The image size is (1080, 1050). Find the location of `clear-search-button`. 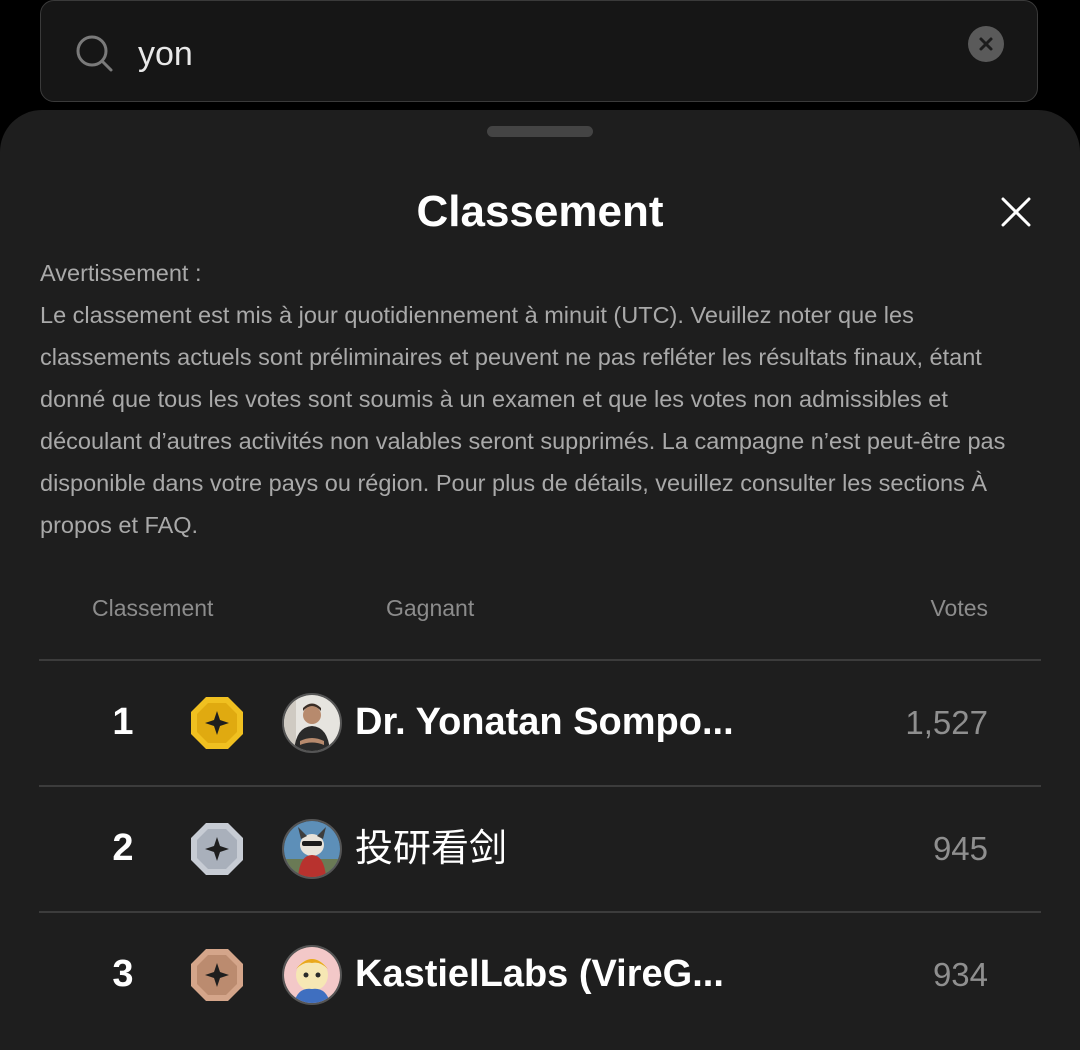

clear-search-button is located at coordinates (986, 44).